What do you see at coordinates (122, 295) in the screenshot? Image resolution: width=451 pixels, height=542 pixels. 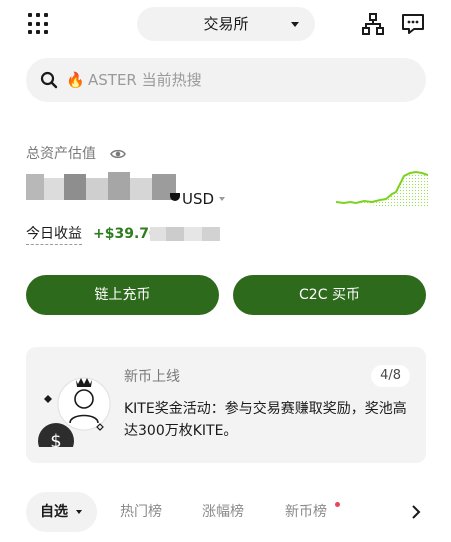 I see `onchain-deposit-button: 链上充币` at bounding box center [122, 295].